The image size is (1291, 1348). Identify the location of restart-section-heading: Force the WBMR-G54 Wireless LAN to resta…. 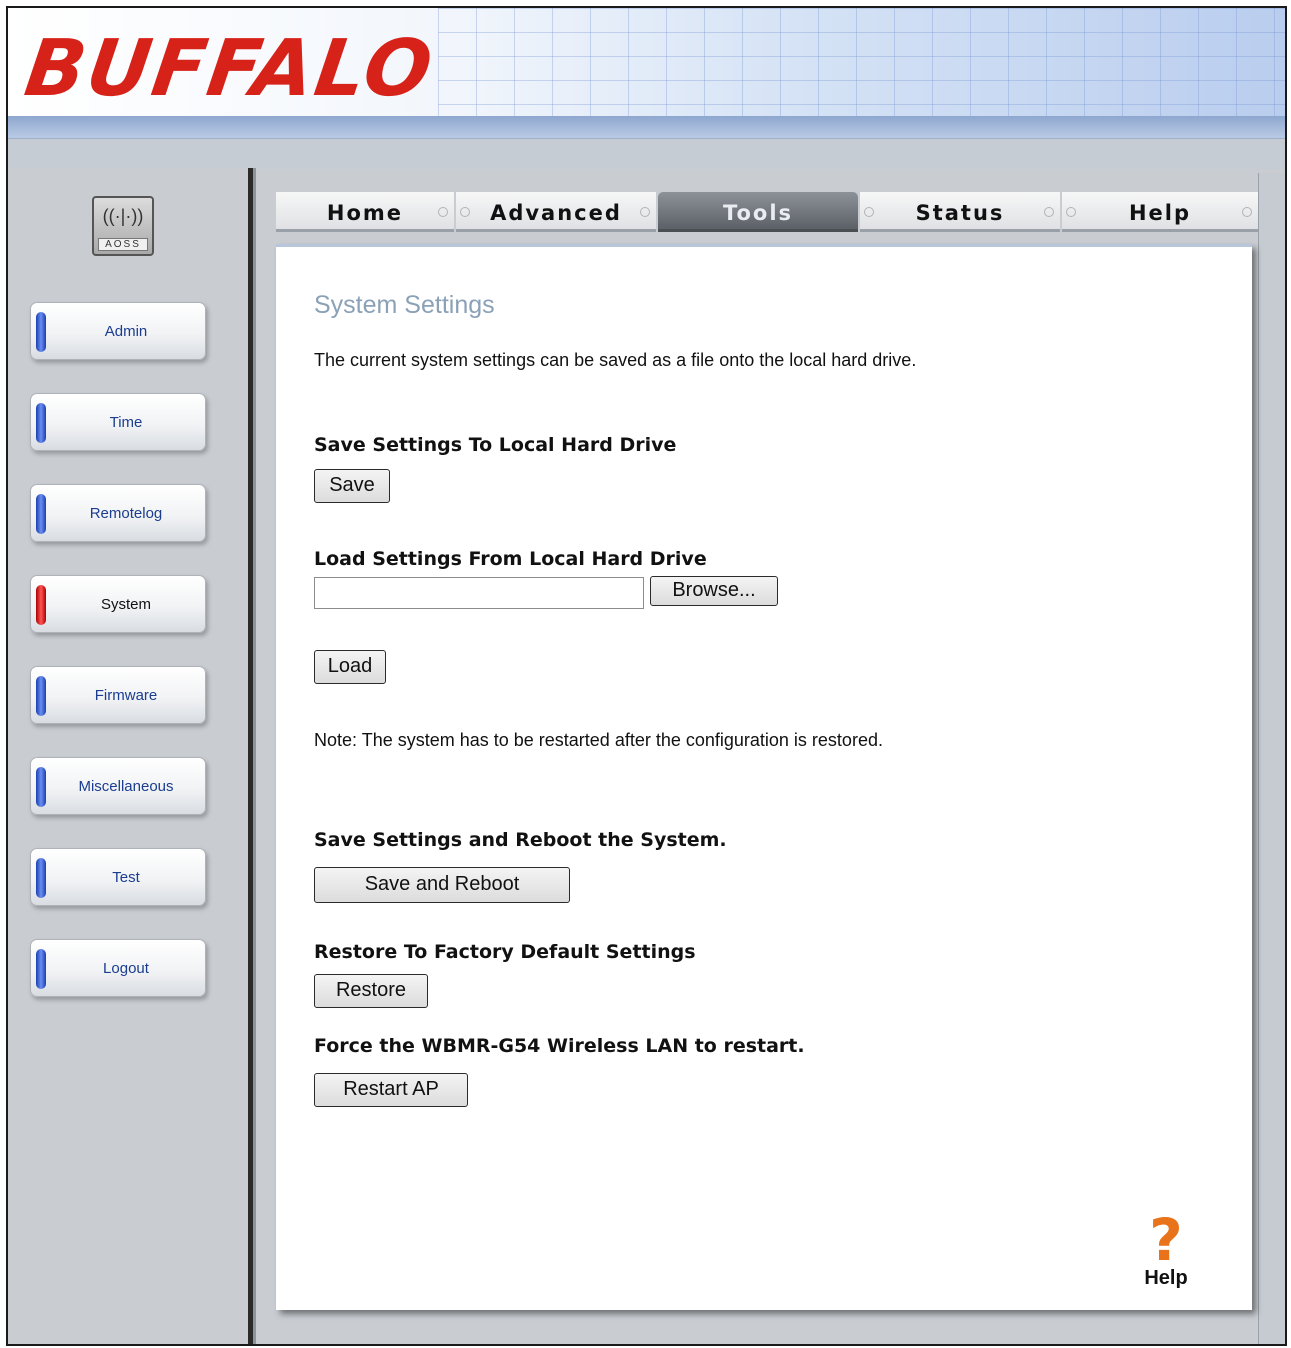
(559, 1046).